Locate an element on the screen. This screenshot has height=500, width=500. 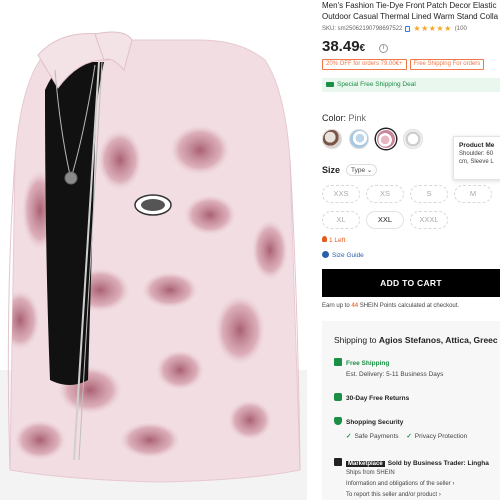
store-icon is located at coordinates (338, 462).